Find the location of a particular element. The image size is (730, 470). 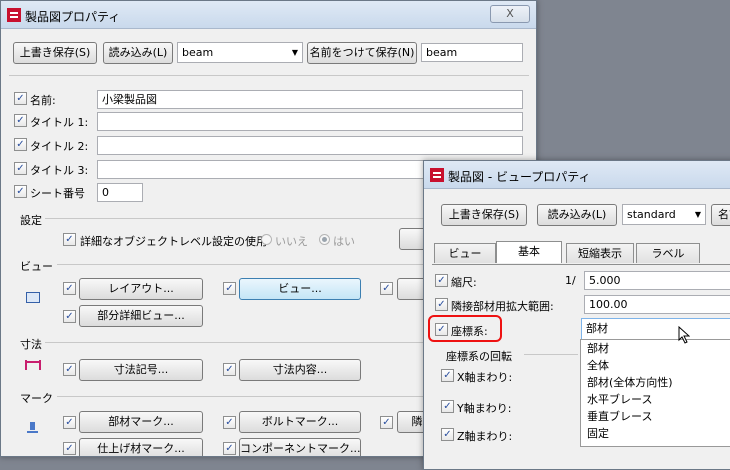

expand-input: 100.00 is located at coordinates (657, 304).